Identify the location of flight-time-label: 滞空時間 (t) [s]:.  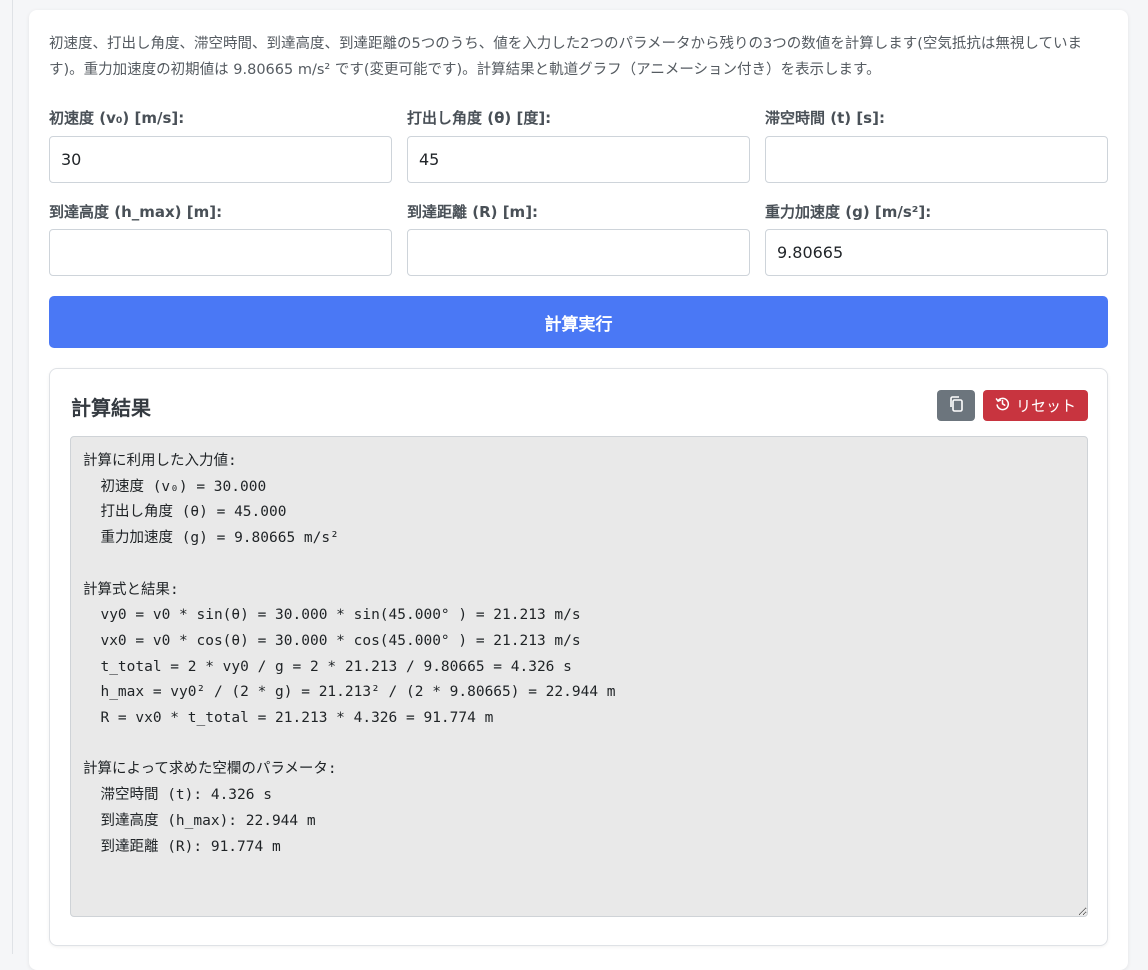
(825, 118).